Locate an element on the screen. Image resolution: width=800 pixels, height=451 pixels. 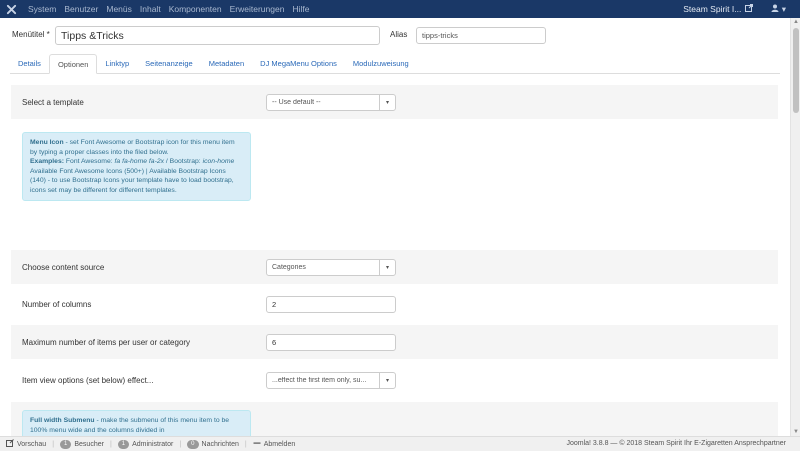
menu-menus: Menüs is located at coordinates (119, 9).